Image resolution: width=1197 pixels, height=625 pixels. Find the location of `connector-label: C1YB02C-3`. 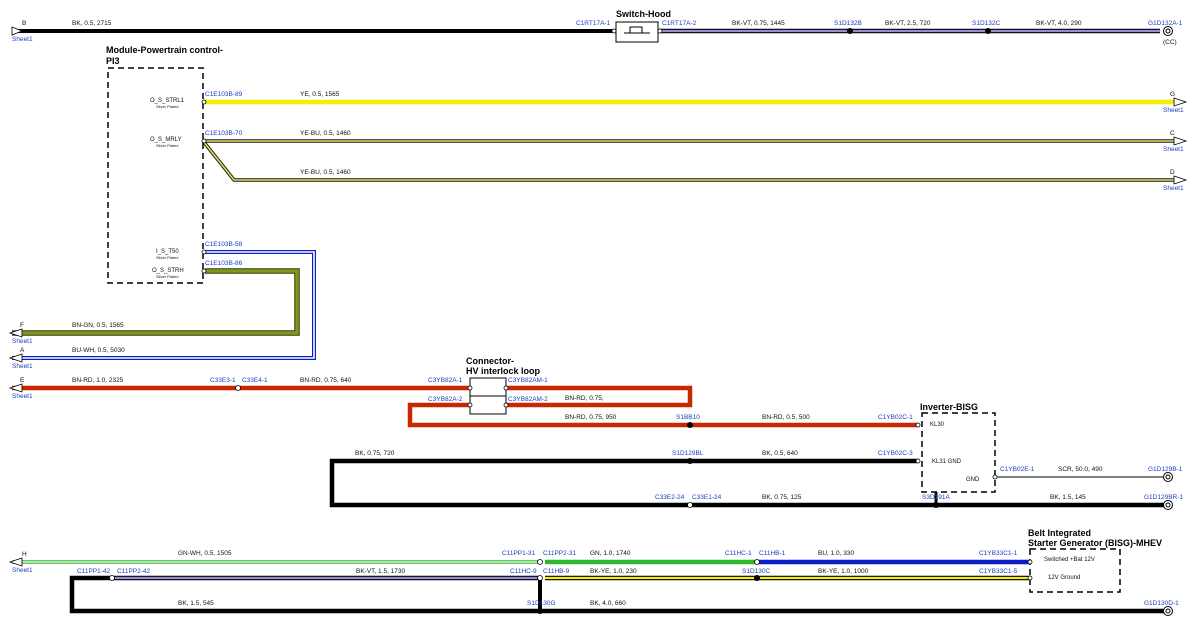

connector-label: C1YB02C-3 is located at coordinates (895, 453).